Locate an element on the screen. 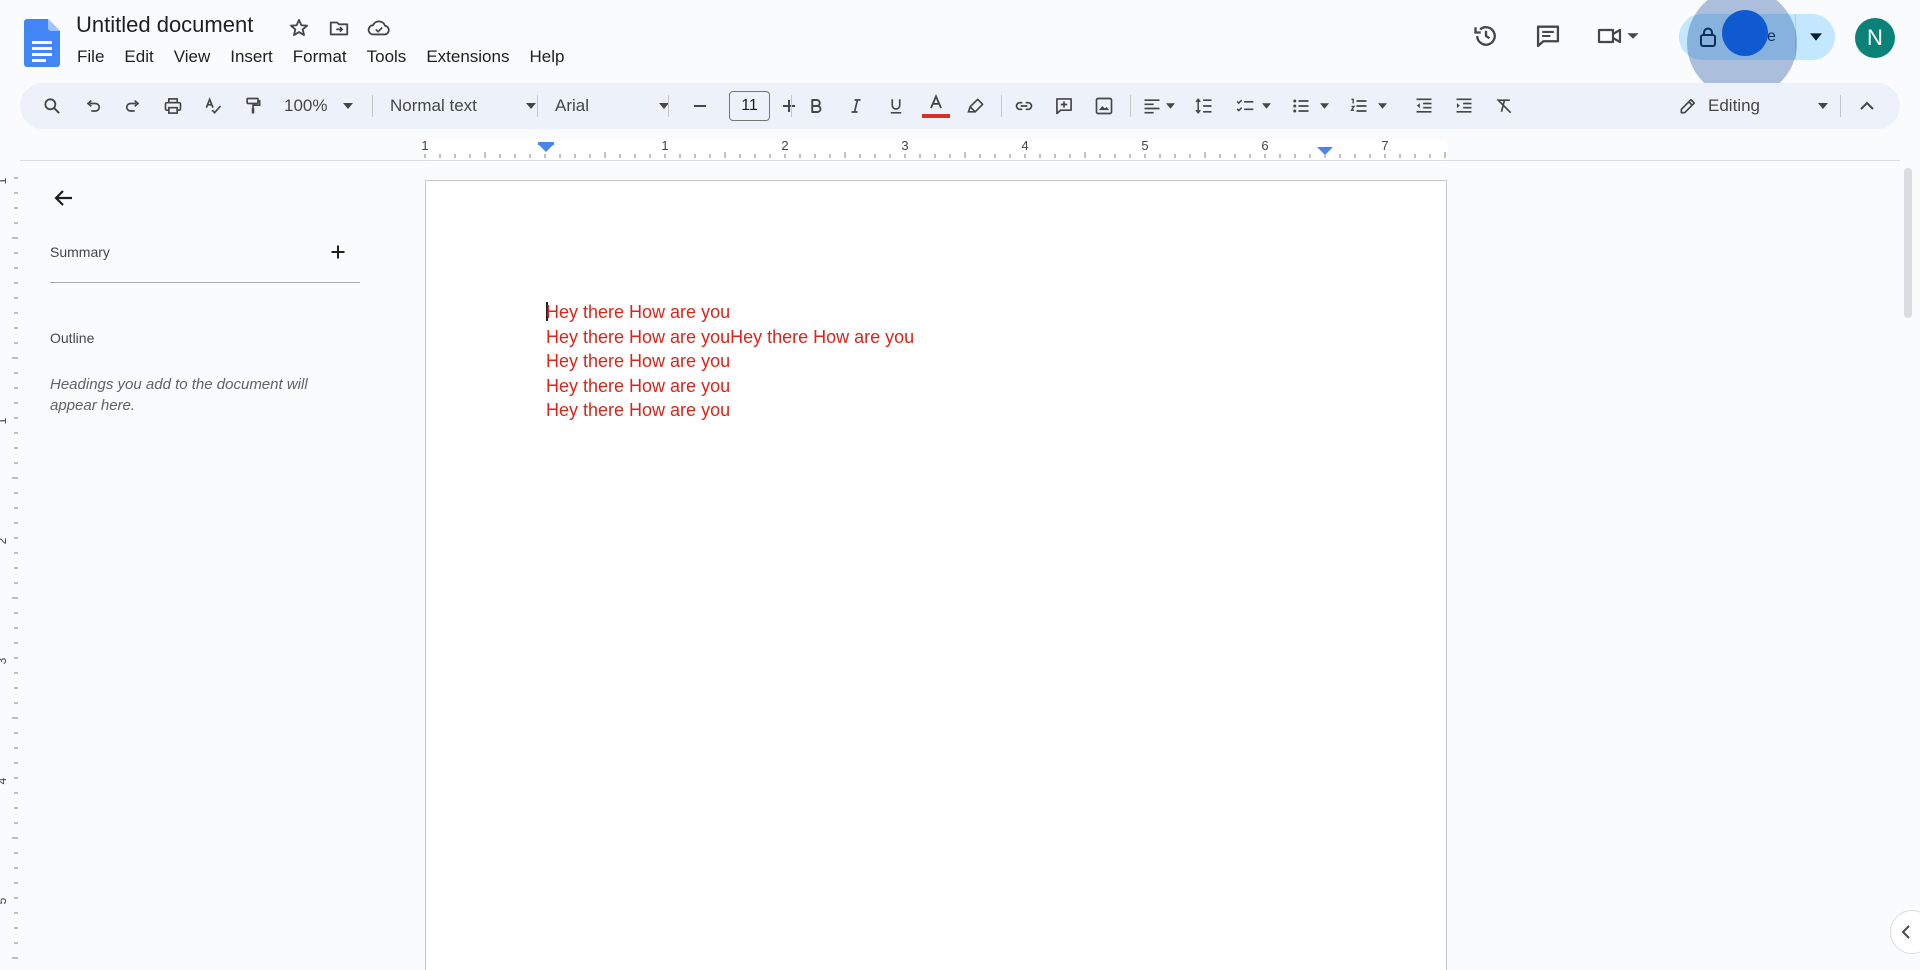 Image resolution: width=1920 pixels, height=970 pixels. editing-mode-select: Editing is located at coordinates (1752, 106).